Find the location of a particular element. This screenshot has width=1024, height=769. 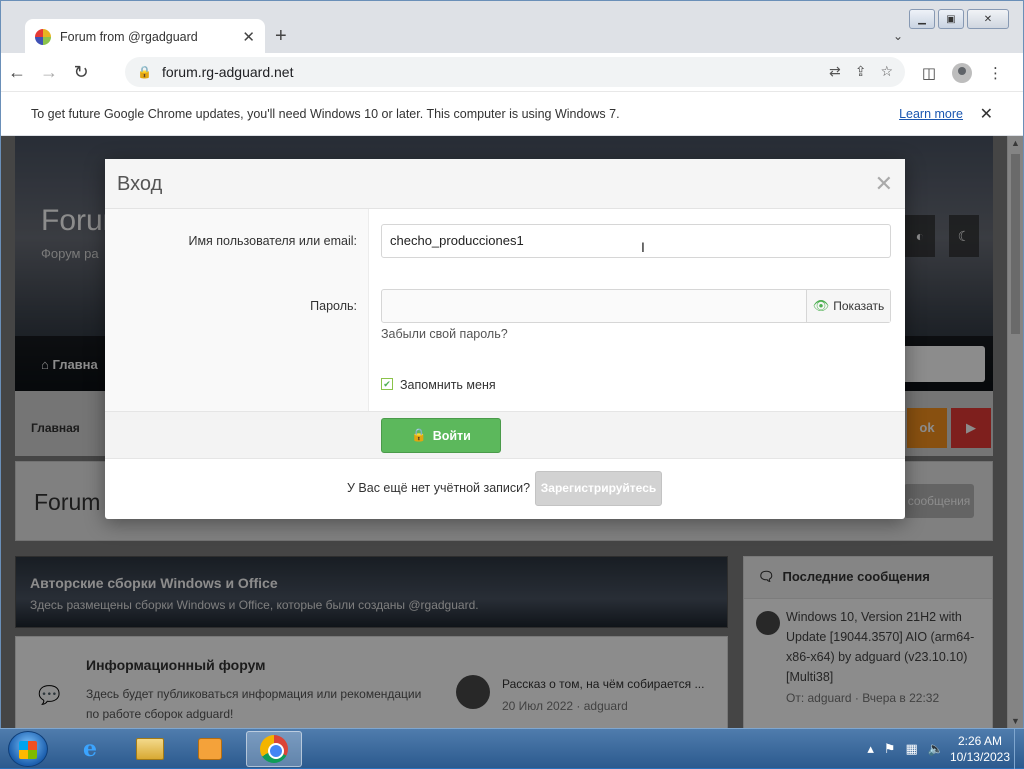

file-explorer-icon is located at coordinates (150, 749).